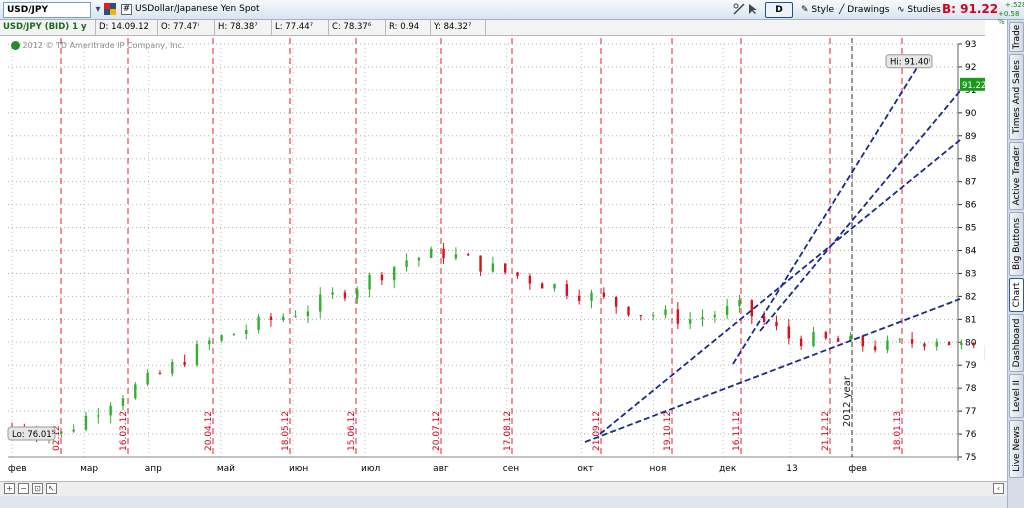  What do you see at coordinates (1016, 37) in the screenshot?
I see `tab-trade: Trade` at bounding box center [1016, 37].